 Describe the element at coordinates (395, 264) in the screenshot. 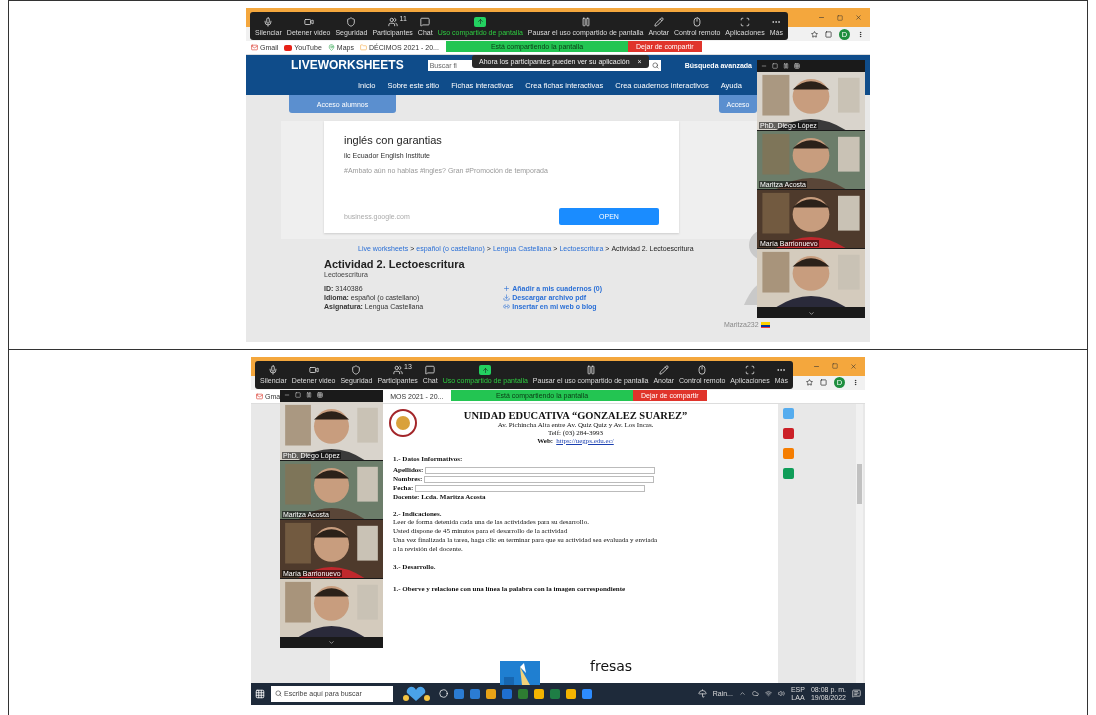

I see `worksheet-title: Actividad 2. Lectoescritura` at that location.